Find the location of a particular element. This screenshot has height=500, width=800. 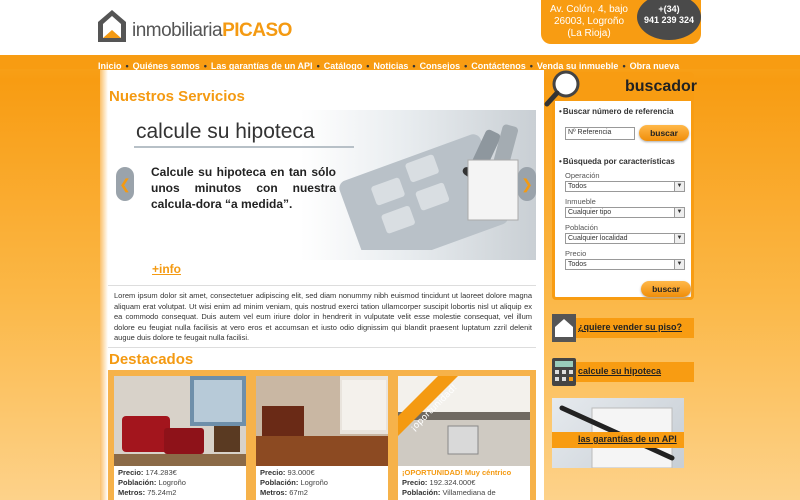

brand-name: inmobiliariaPICASO is located at coordinates (212, 30).